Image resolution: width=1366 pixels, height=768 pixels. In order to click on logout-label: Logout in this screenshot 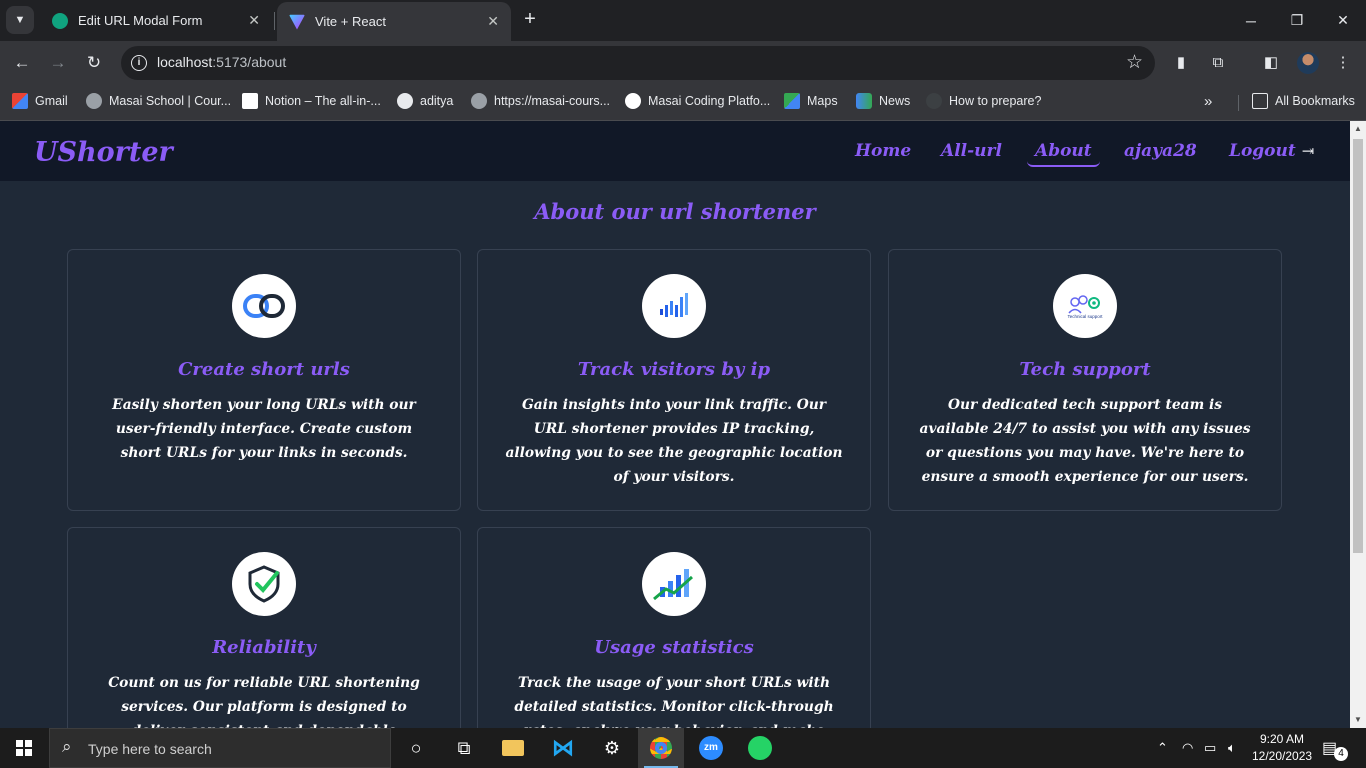, I will do `click(1262, 151)`.